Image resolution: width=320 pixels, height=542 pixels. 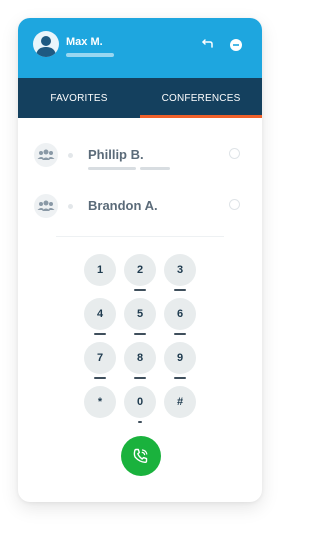 I want to click on key-9-letters, so click(x=180, y=378).